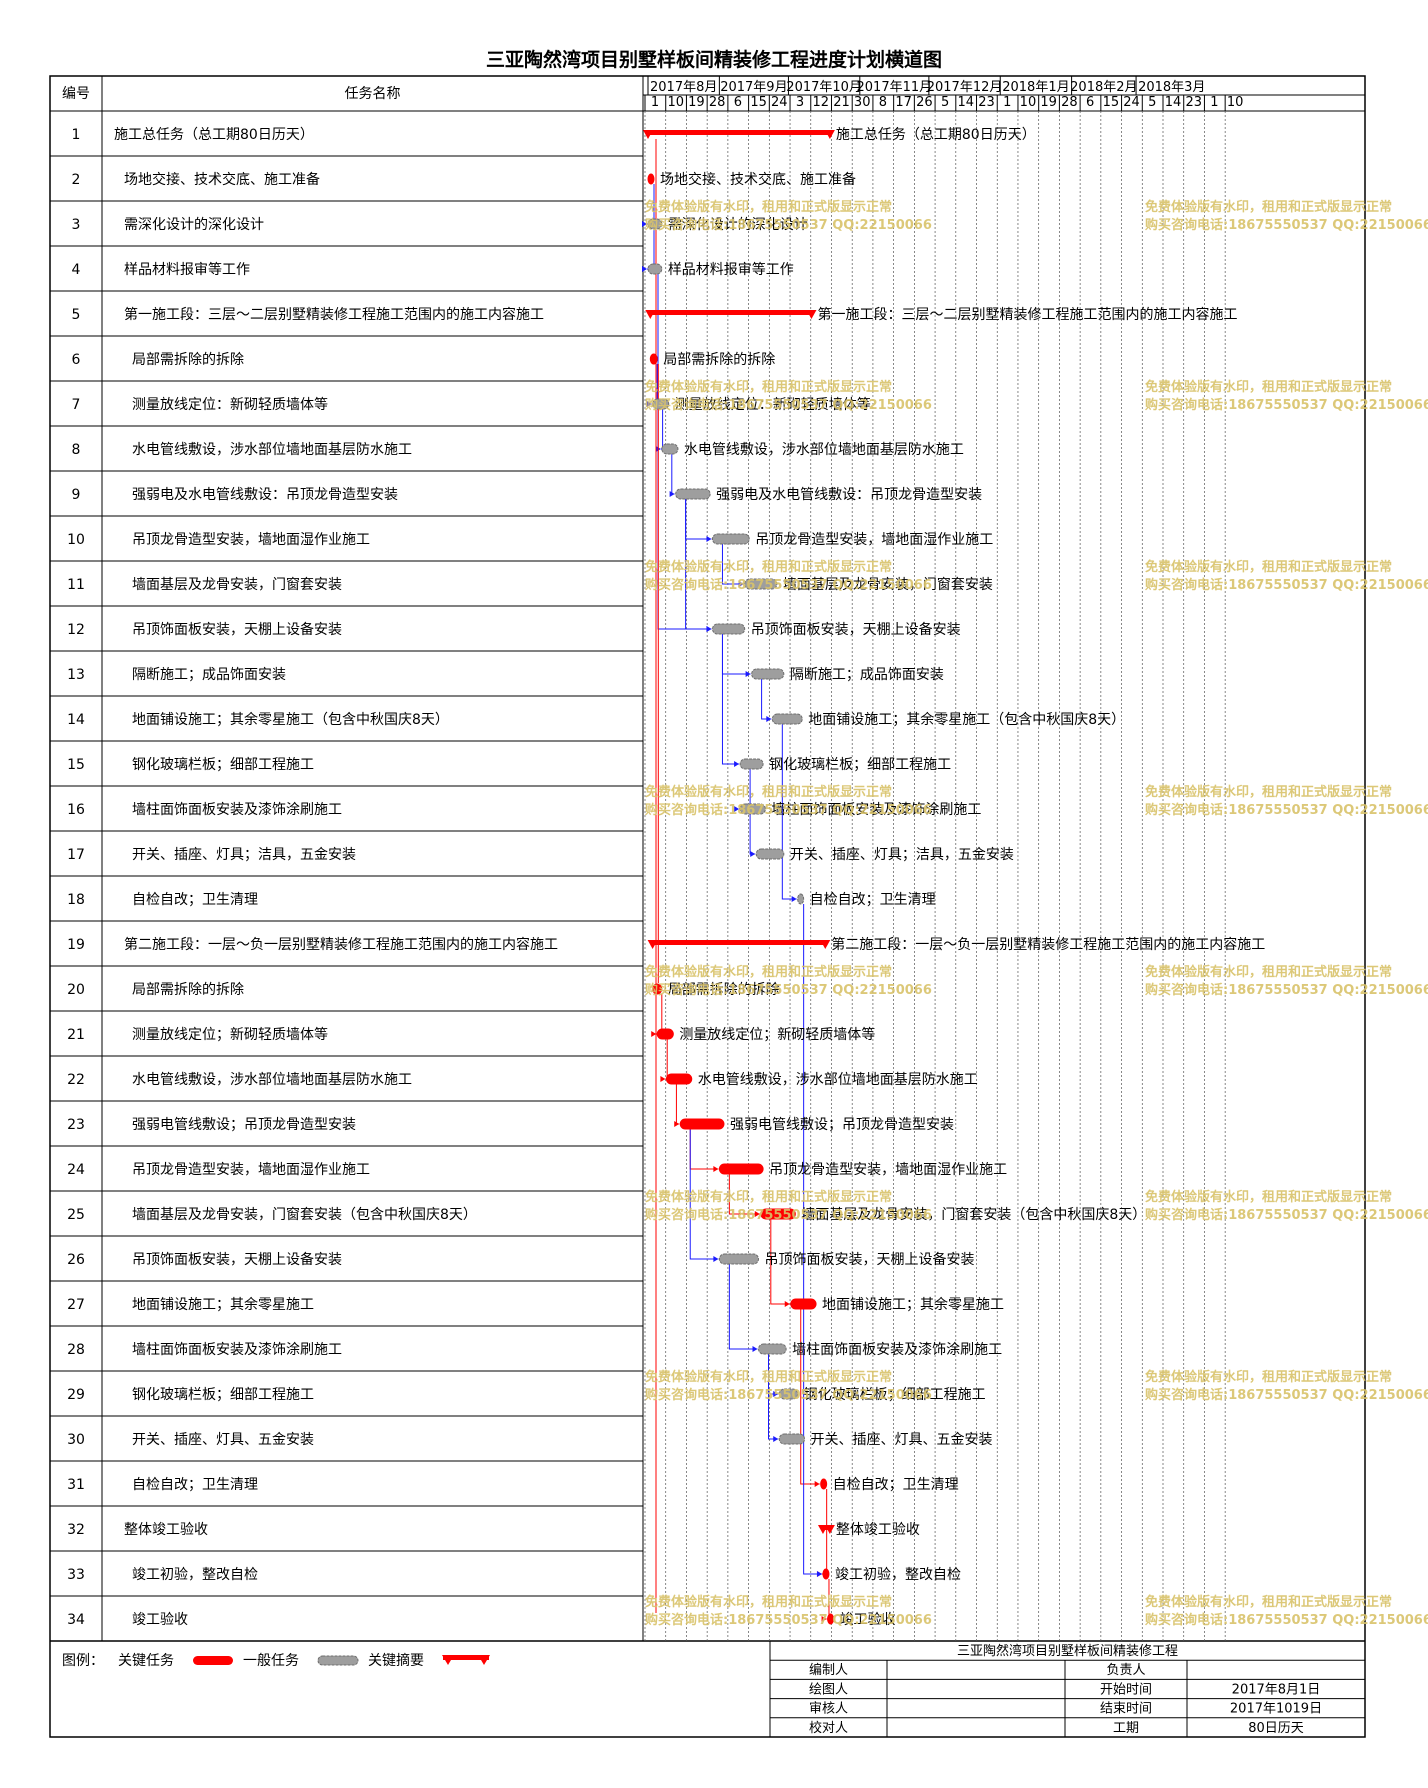  What do you see at coordinates (821, 1079) in the screenshot?
I see `task-bar-22: 水电管线敷设，涉水部位墙地面基层防水施工` at bounding box center [821, 1079].